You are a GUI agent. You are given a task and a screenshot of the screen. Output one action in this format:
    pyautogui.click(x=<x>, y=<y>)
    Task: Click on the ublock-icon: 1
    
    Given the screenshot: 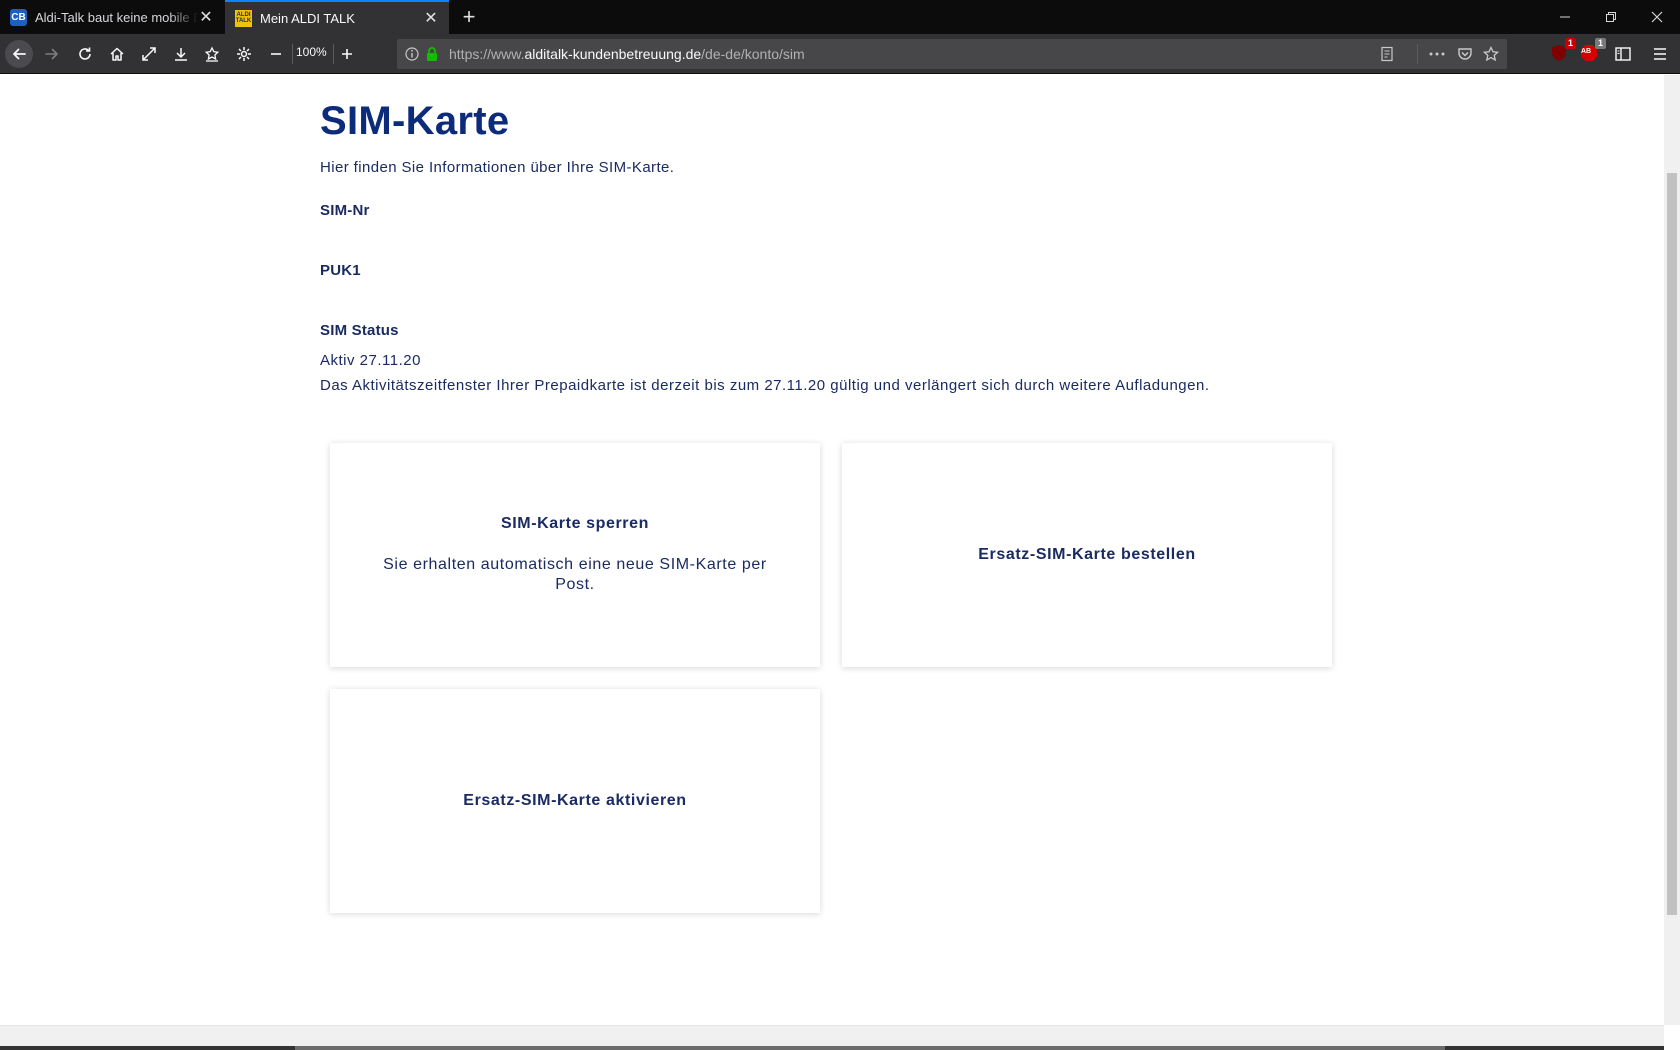 What is the action you would take?
    pyautogui.click(x=1562, y=51)
    